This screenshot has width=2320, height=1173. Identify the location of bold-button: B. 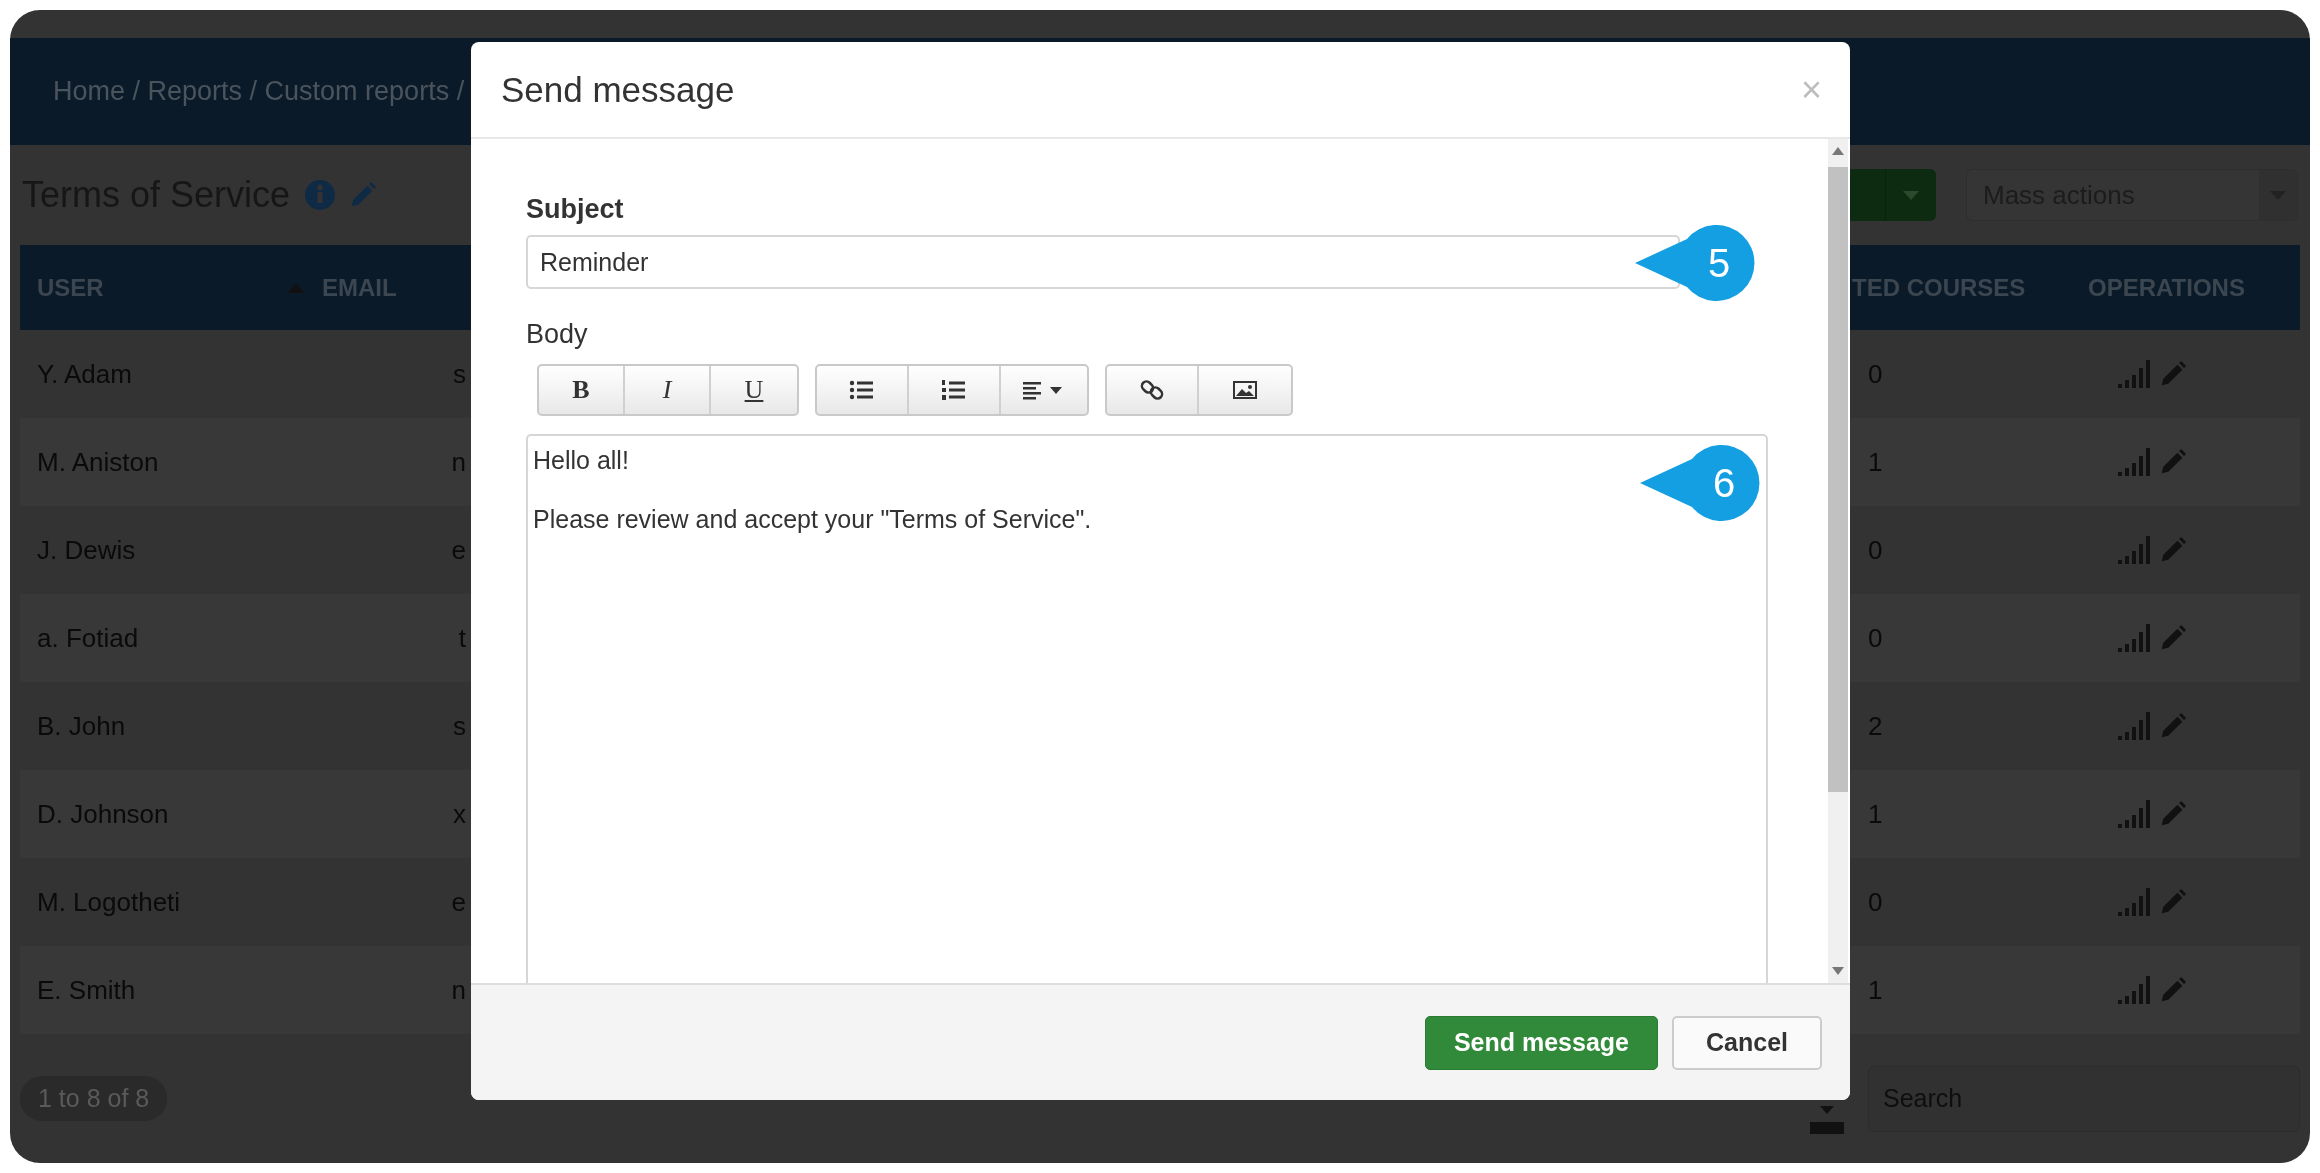
(582, 390).